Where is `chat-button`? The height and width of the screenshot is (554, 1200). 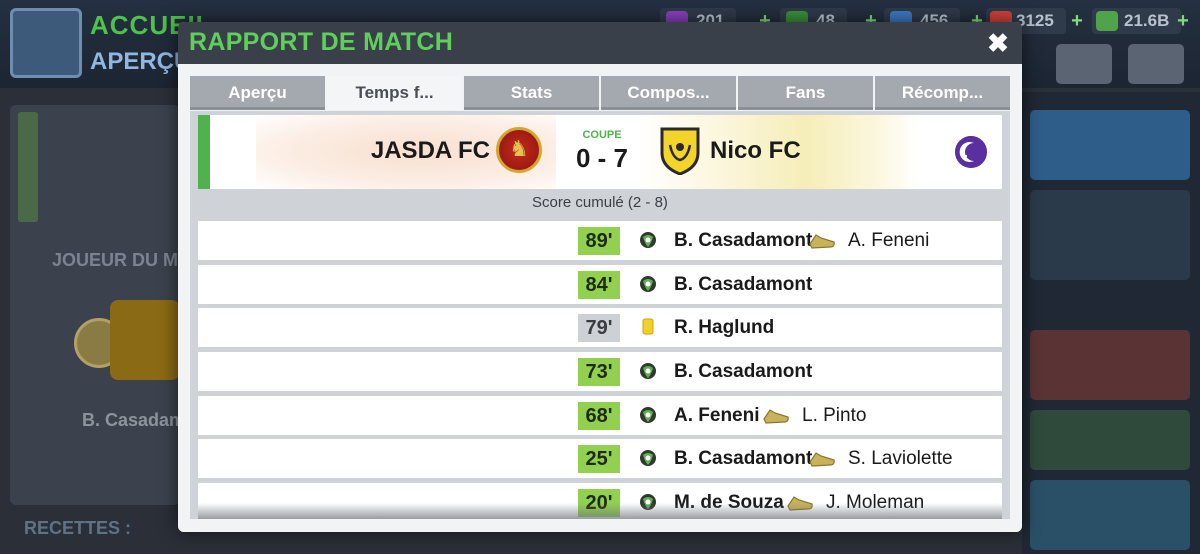 chat-button is located at coordinates (1156, 64).